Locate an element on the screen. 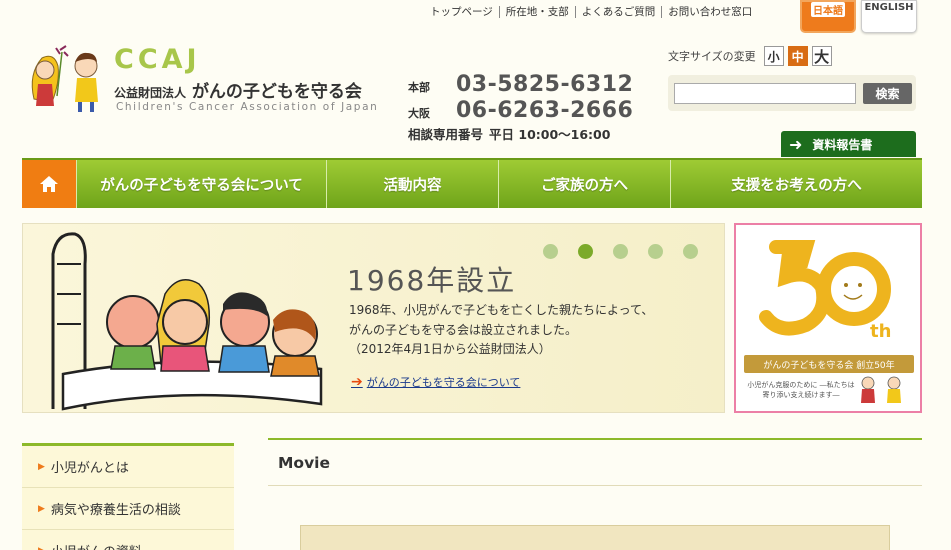 The height and width of the screenshot is (550, 951). home-icon is located at coordinates (49, 184).